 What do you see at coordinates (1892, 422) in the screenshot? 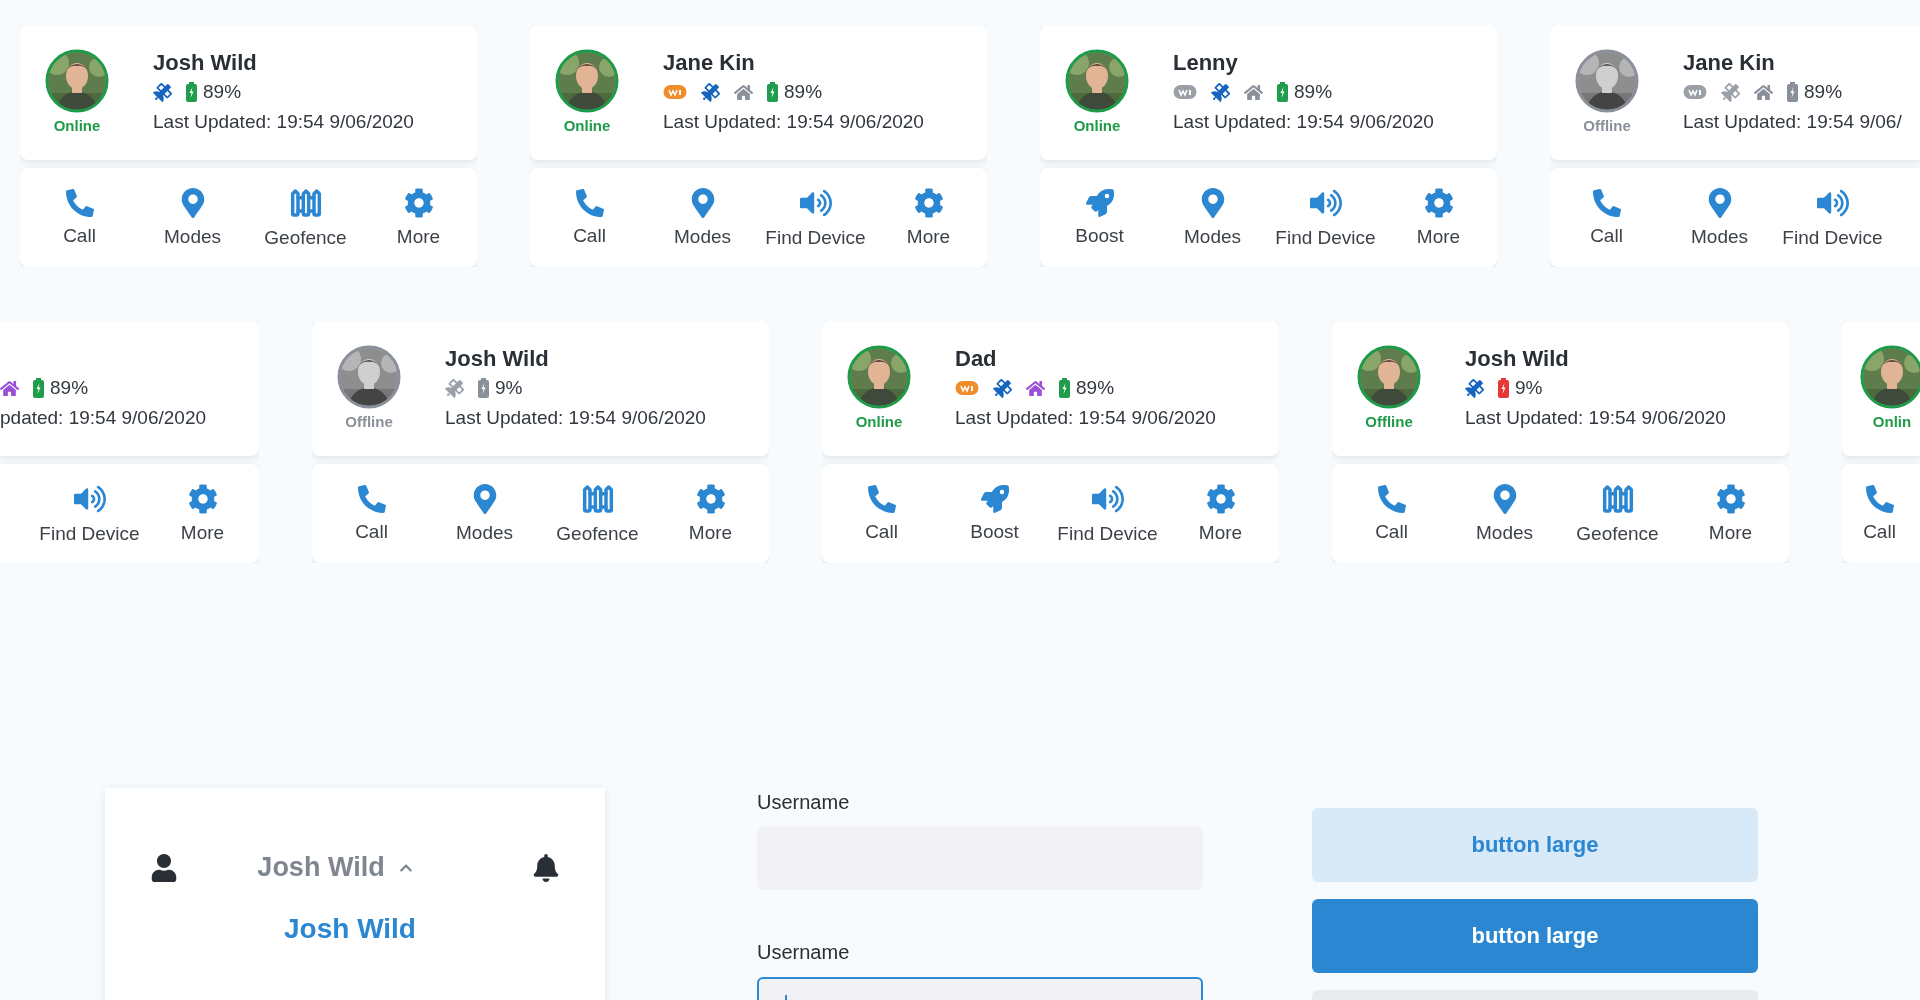
I see `status-label: Onlin` at bounding box center [1892, 422].